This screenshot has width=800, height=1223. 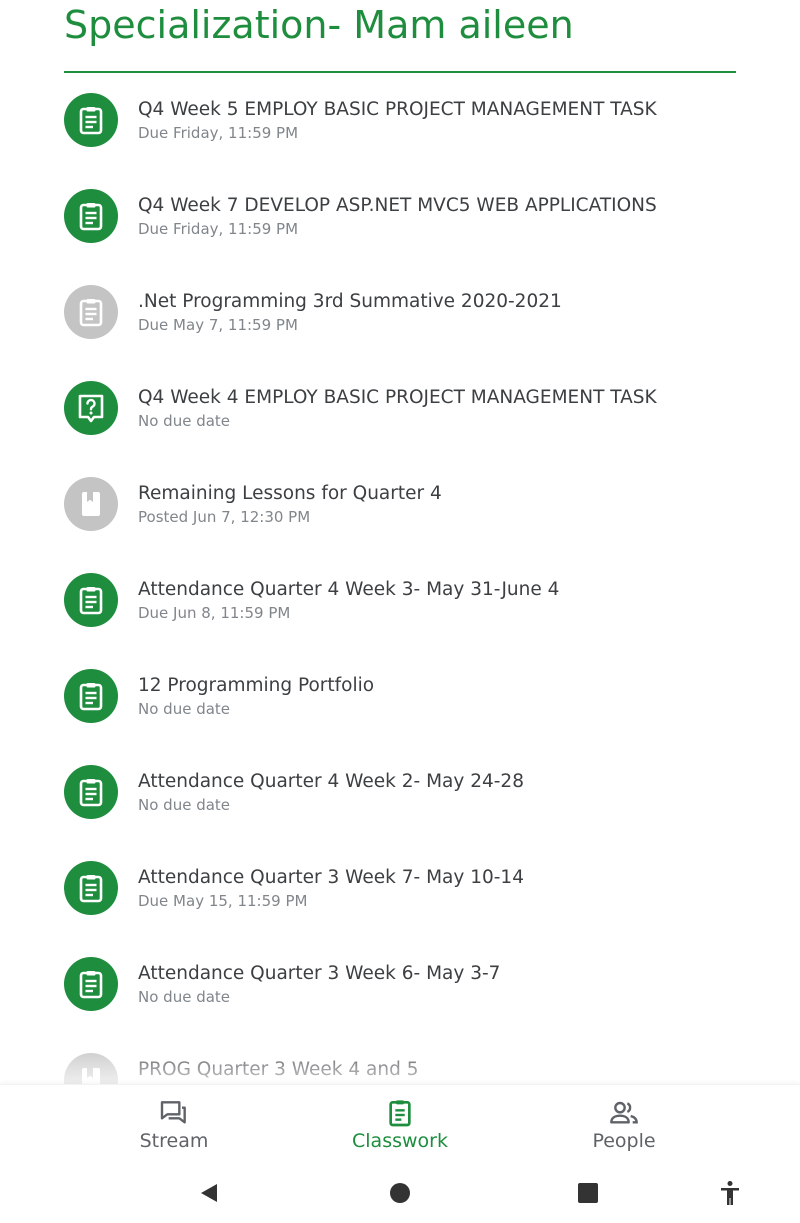 I want to click on accessibility-button, so click(x=730, y=1193).